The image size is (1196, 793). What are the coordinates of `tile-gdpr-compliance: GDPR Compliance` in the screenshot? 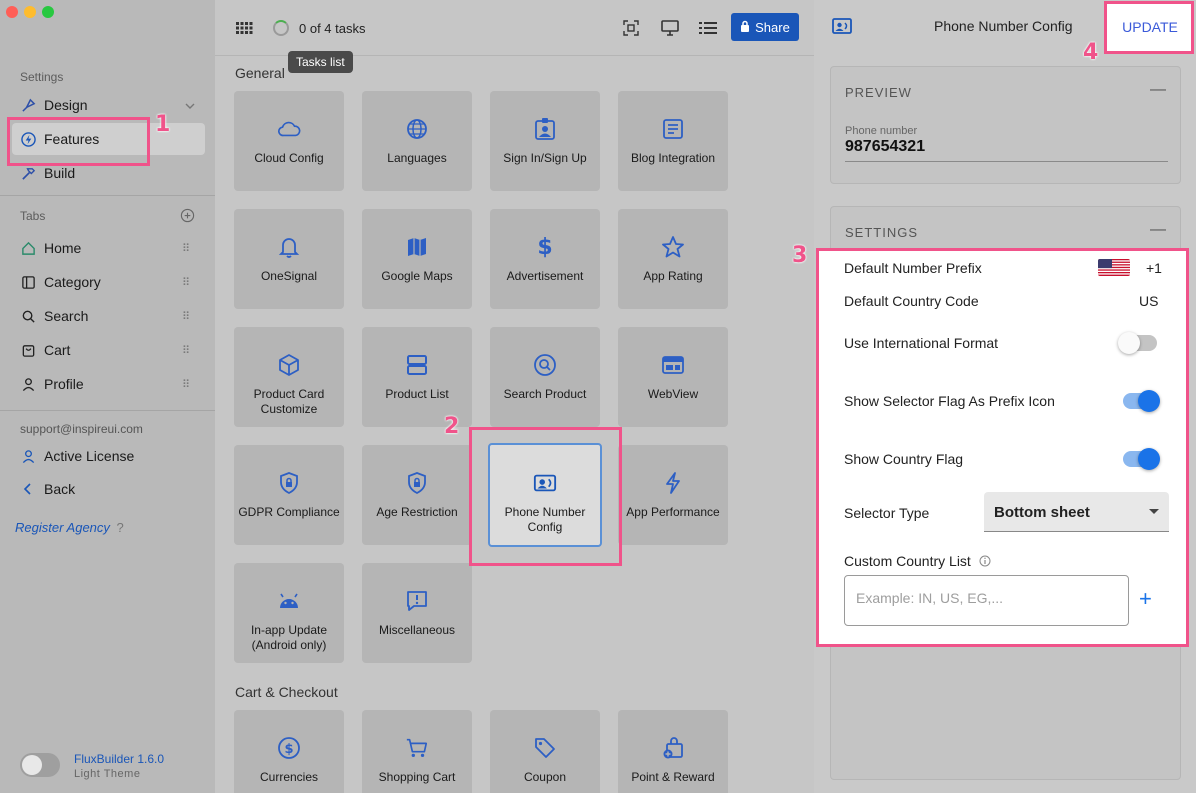 It's located at (289, 495).